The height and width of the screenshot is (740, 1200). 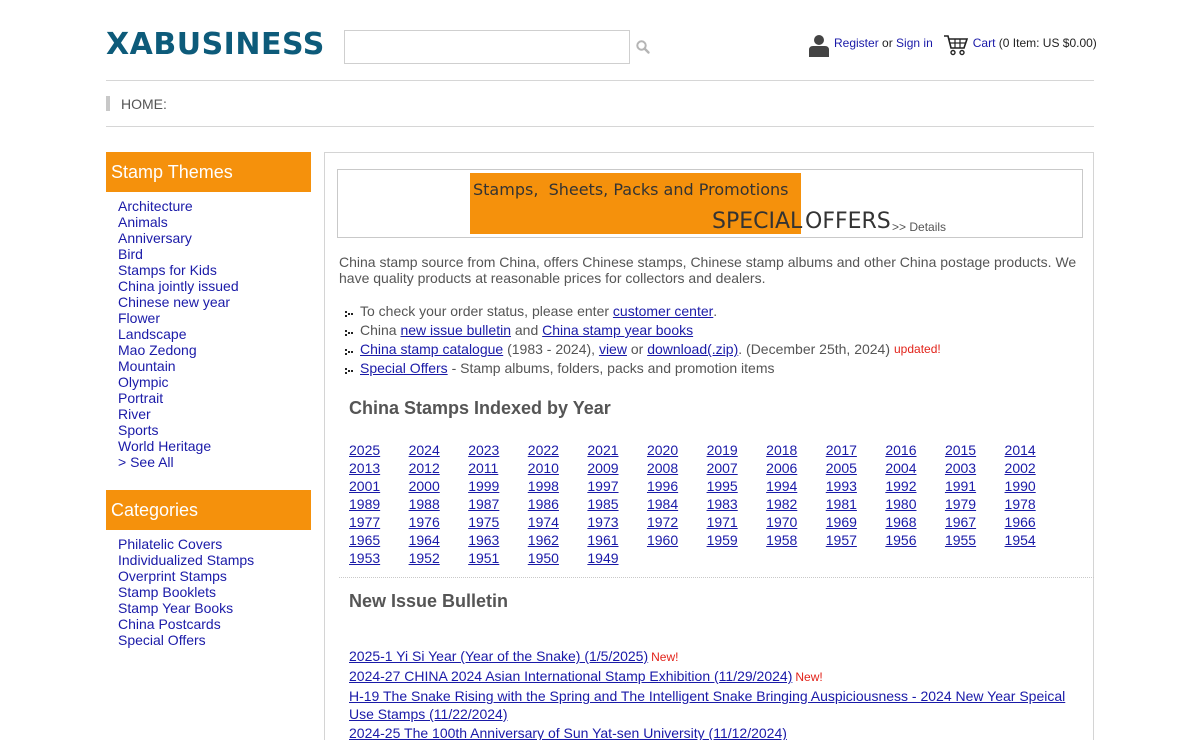 I want to click on year-link: 1972, so click(x=677, y=522).